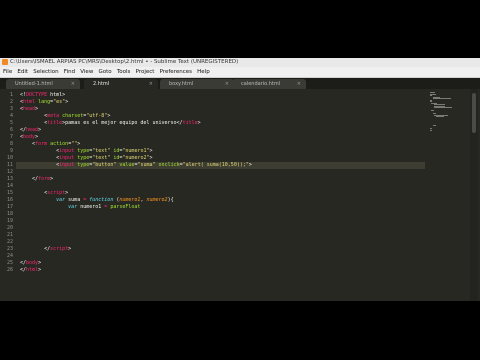 The width and height of the screenshot is (480, 360). What do you see at coordinates (34, 123) in the screenshot?
I see `code-token: <` at bounding box center [34, 123].